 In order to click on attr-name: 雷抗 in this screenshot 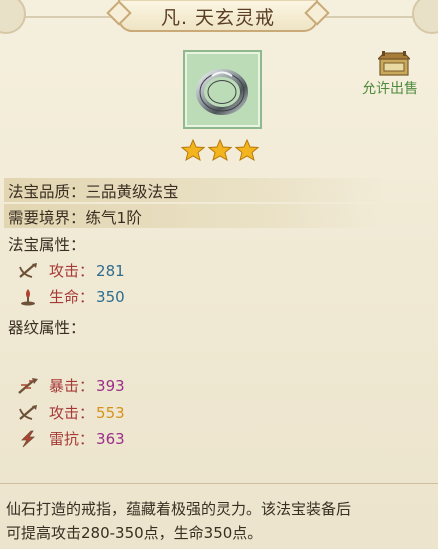, I will do `click(64, 439)`.